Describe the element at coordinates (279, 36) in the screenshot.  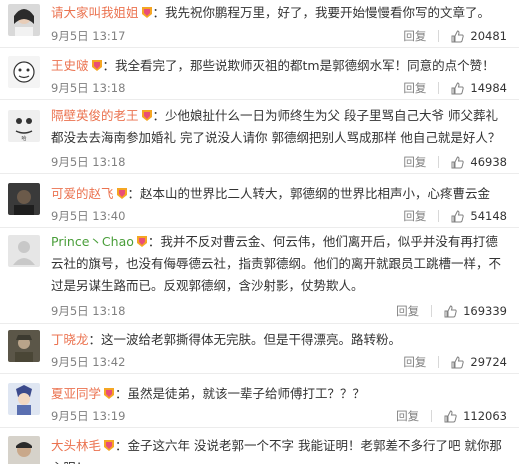
I see `comment-meta: 9月5日 13:17 回复 20481` at that location.